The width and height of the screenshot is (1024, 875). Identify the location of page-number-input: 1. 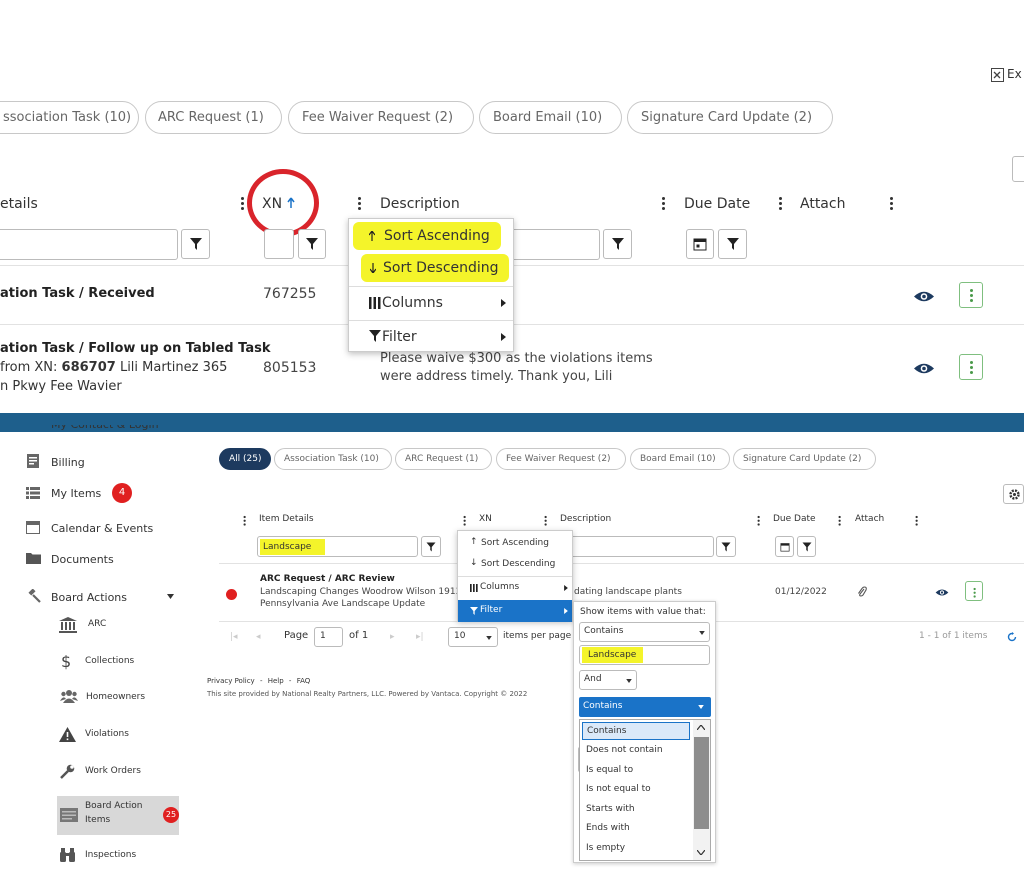
(328, 637).